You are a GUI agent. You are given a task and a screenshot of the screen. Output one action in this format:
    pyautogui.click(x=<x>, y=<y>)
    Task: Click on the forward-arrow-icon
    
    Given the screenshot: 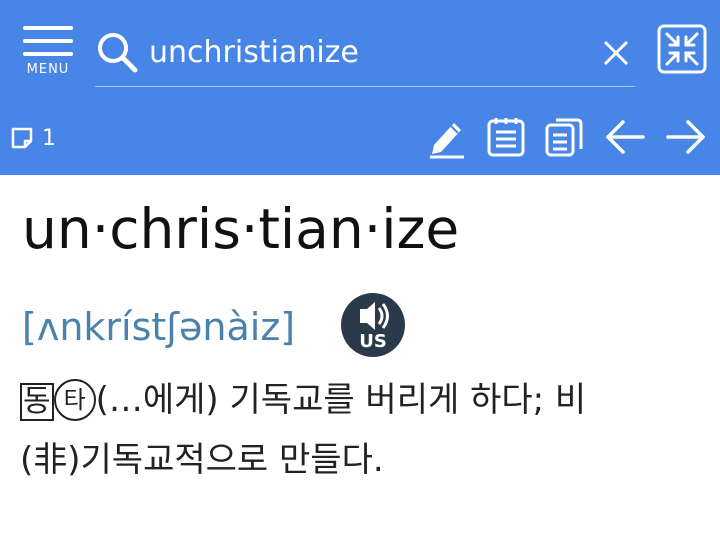 What is the action you would take?
    pyautogui.click(x=686, y=137)
    